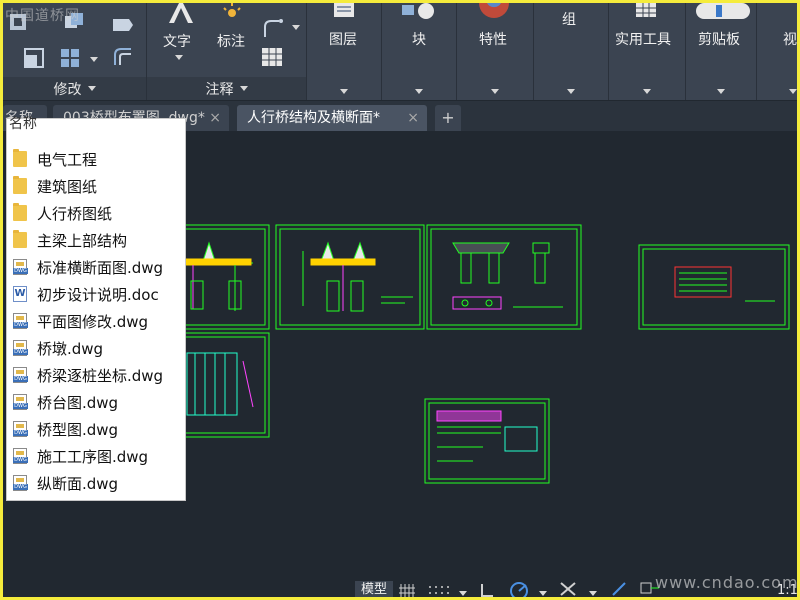 The height and width of the screenshot is (600, 800). What do you see at coordinates (568, 589) in the screenshot?
I see `isodraft-icon` at bounding box center [568, 589].